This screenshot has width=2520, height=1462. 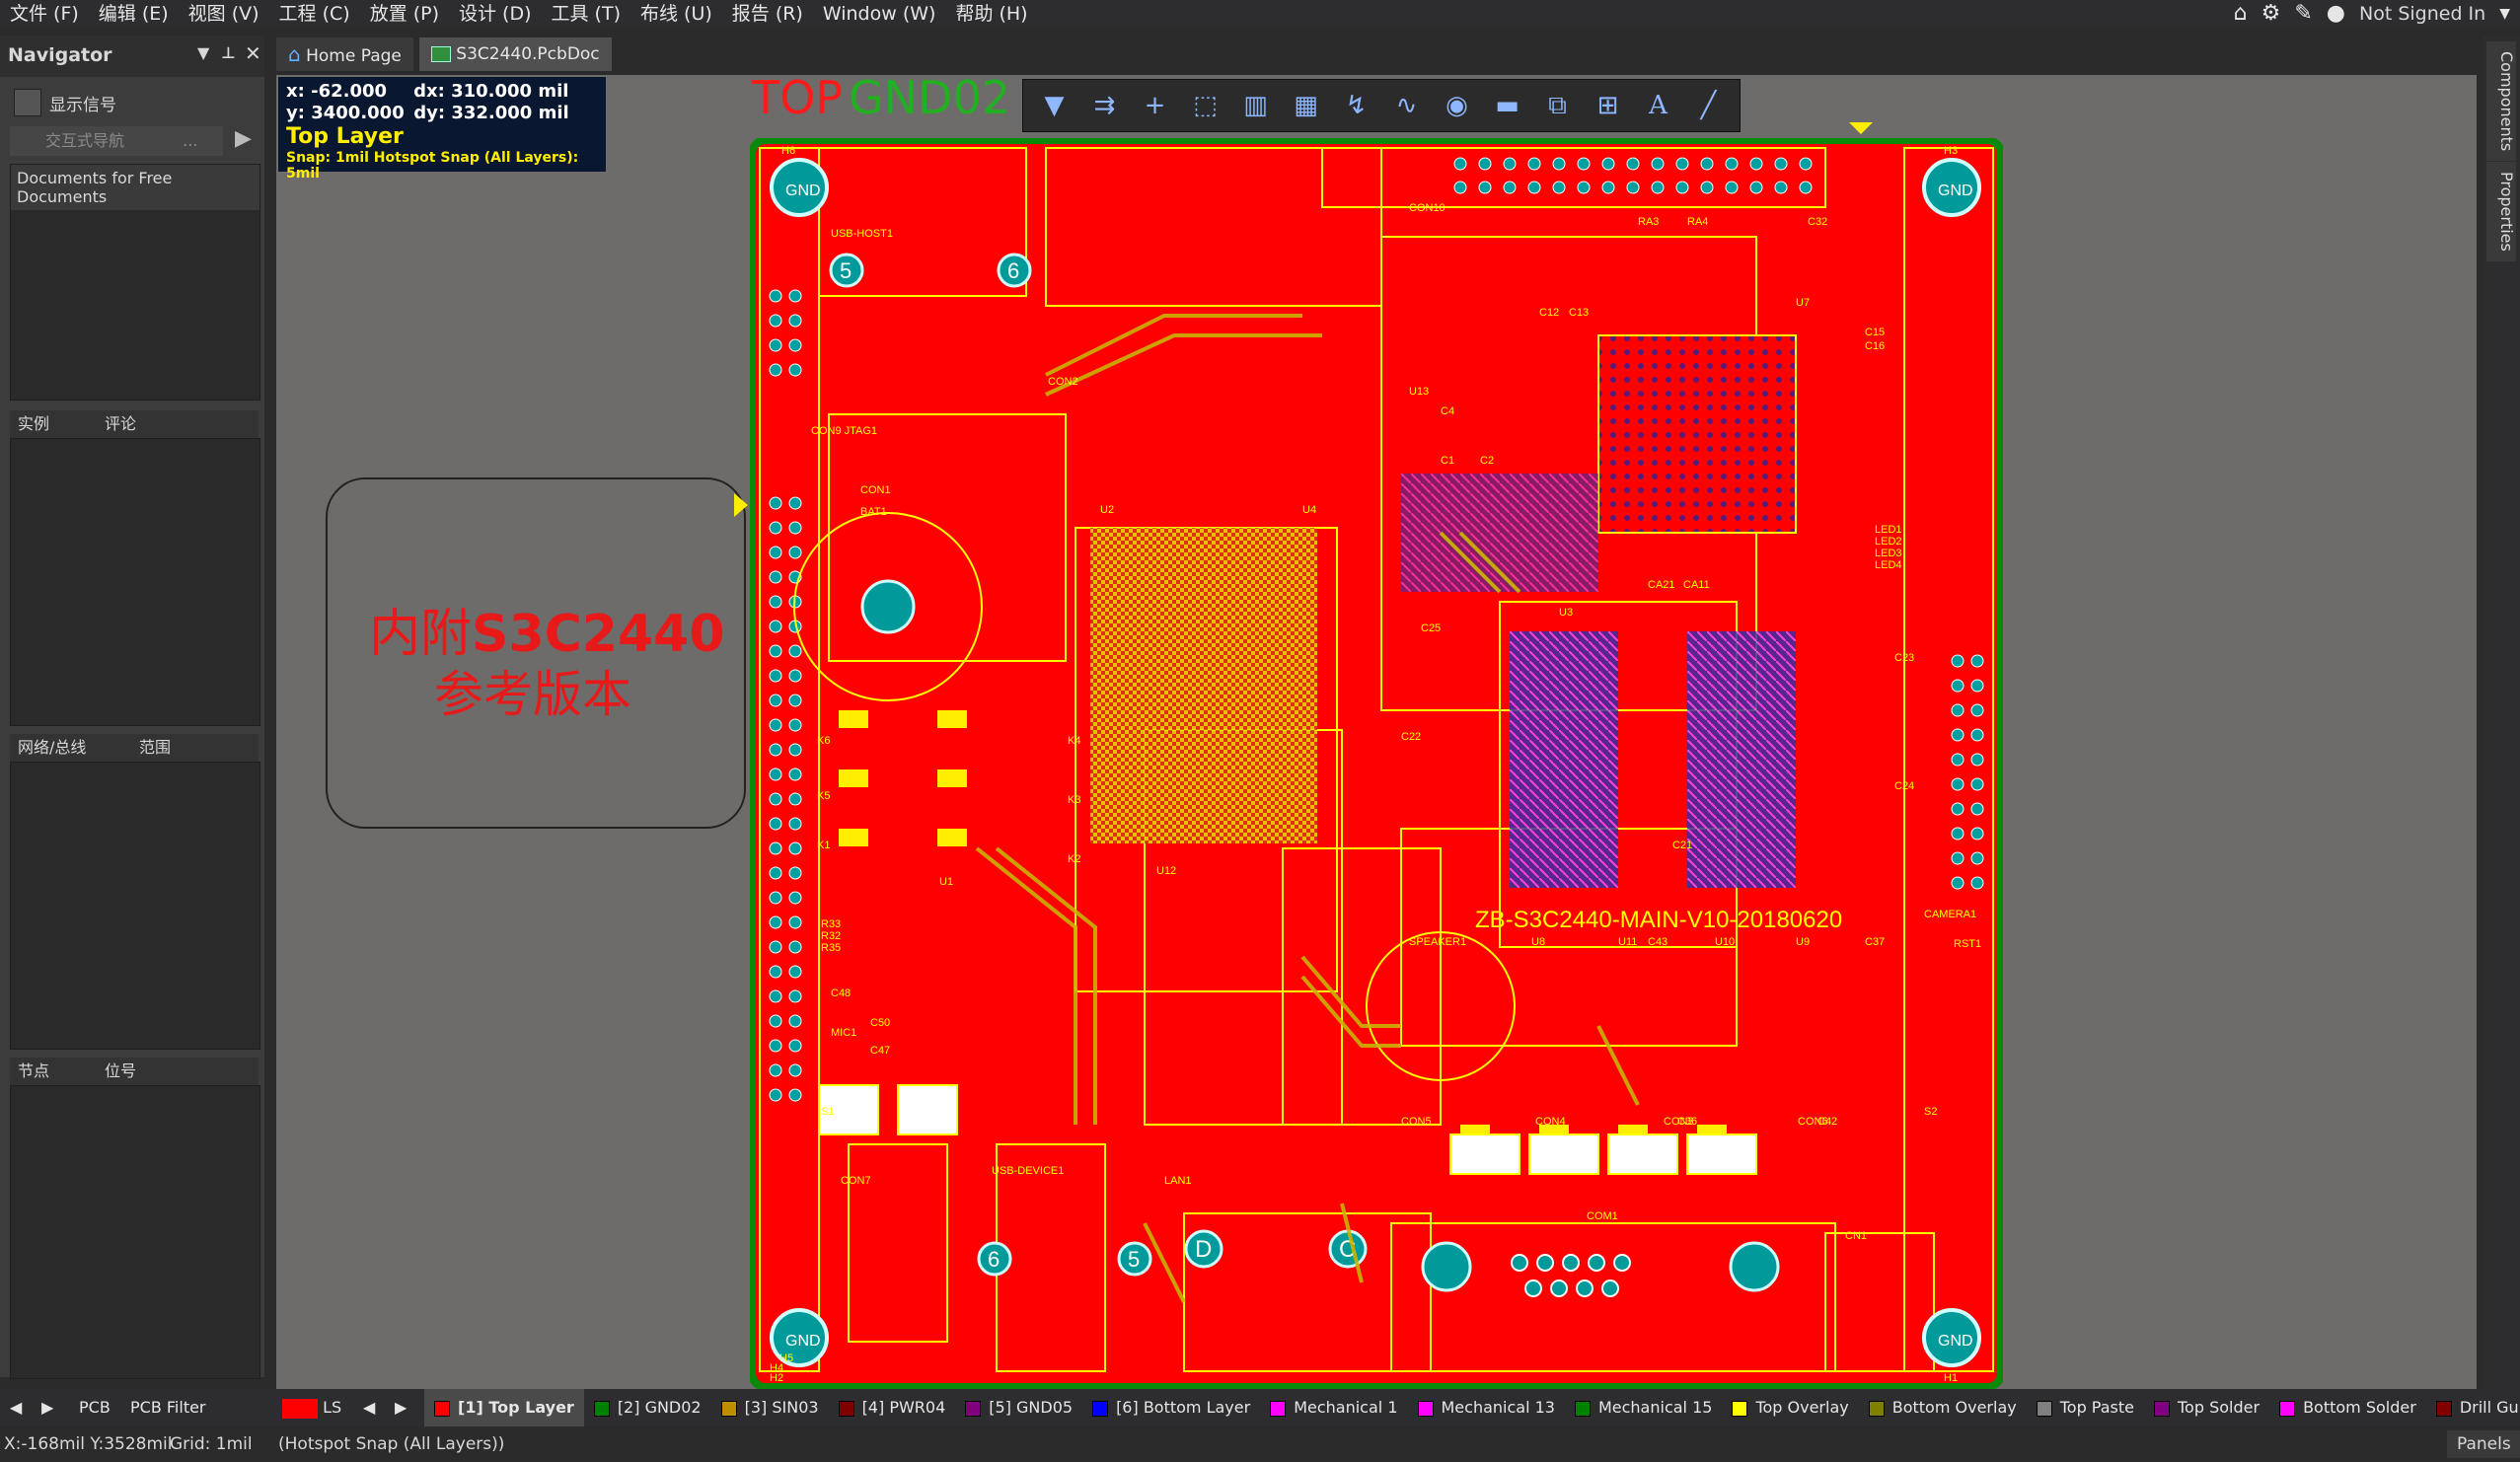 What do you see at coordinates (1203, 685) in the screenshot?
I see `cpu-hatch-region` at bounding box center [1203, 685].